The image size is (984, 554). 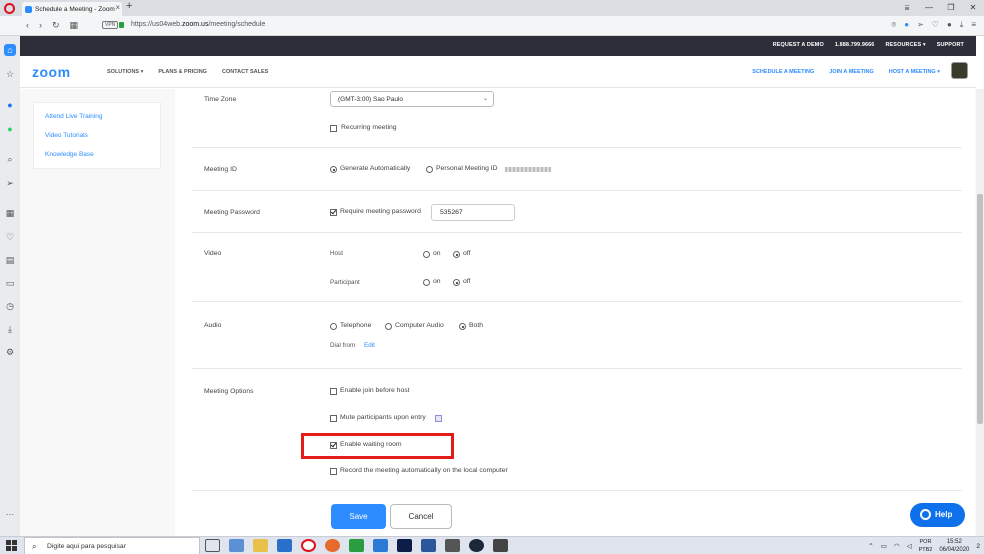 What do you see at coordinates (117, 7) in the screenshot?
I see `tab-close-icon: ×` at bounding box center [117, 7].